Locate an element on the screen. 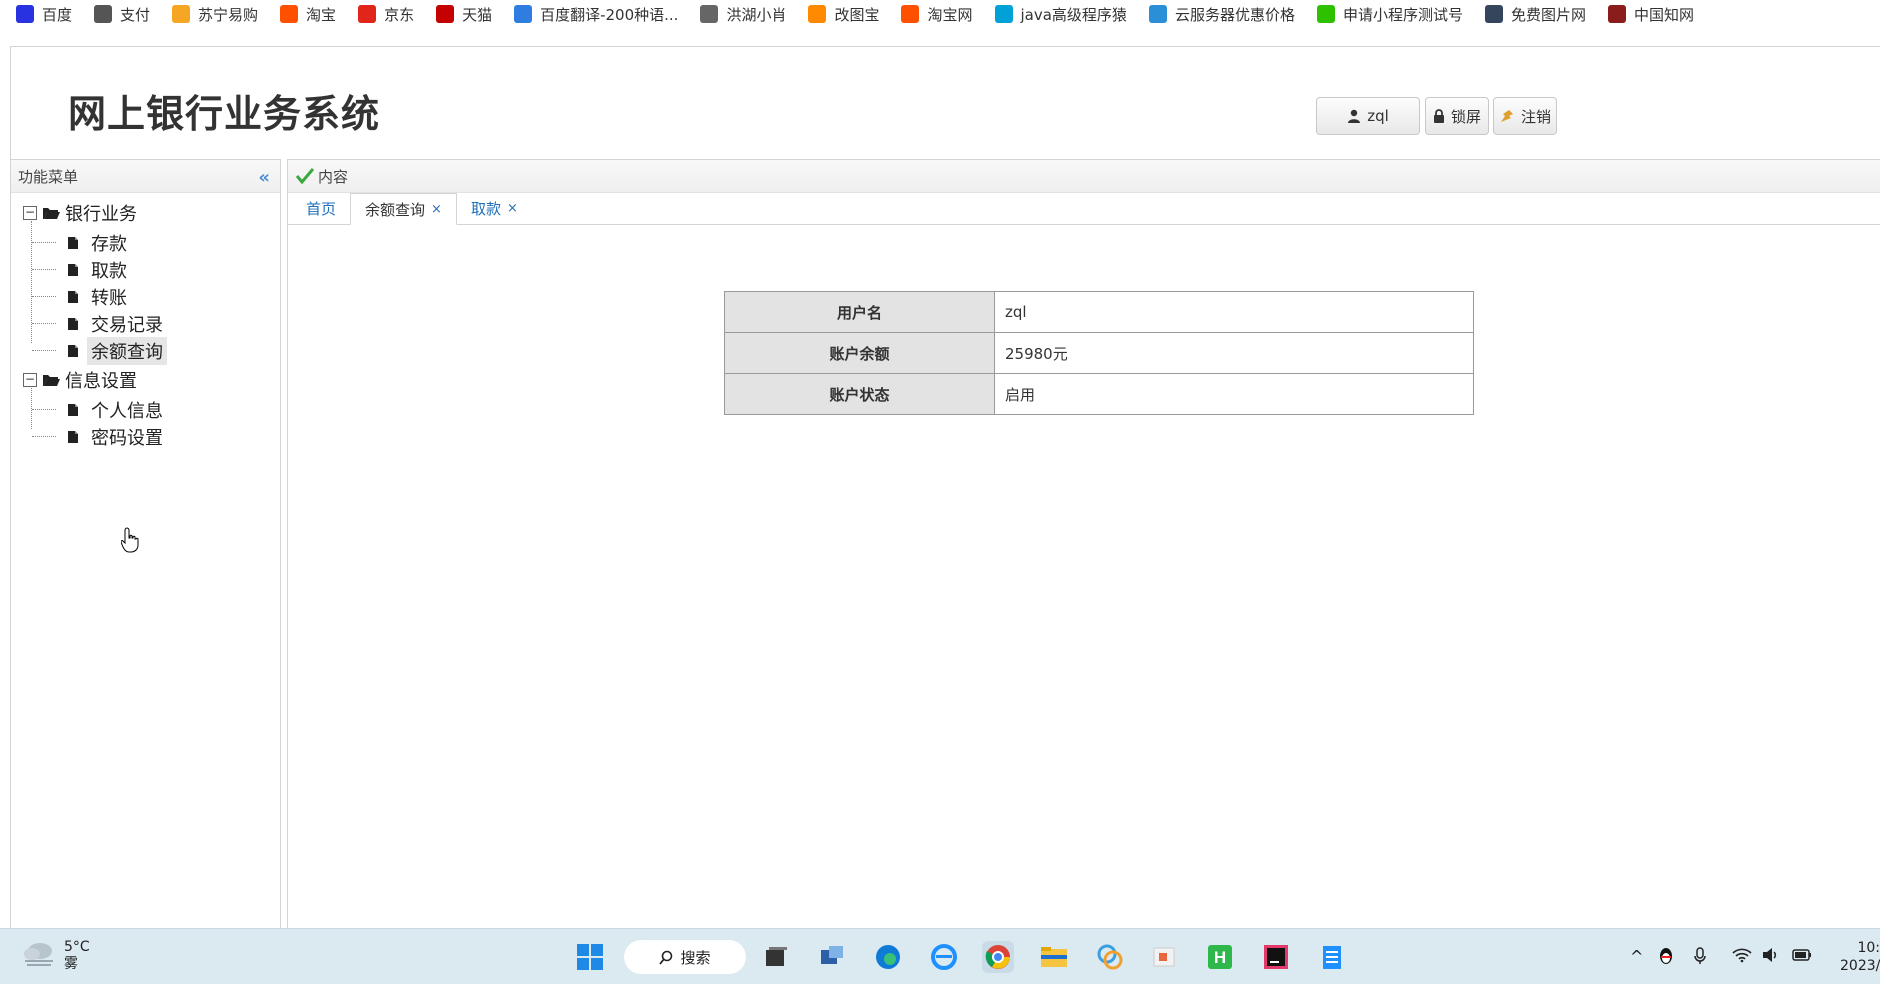  task-view-icon is located at coordinates (776, 957).